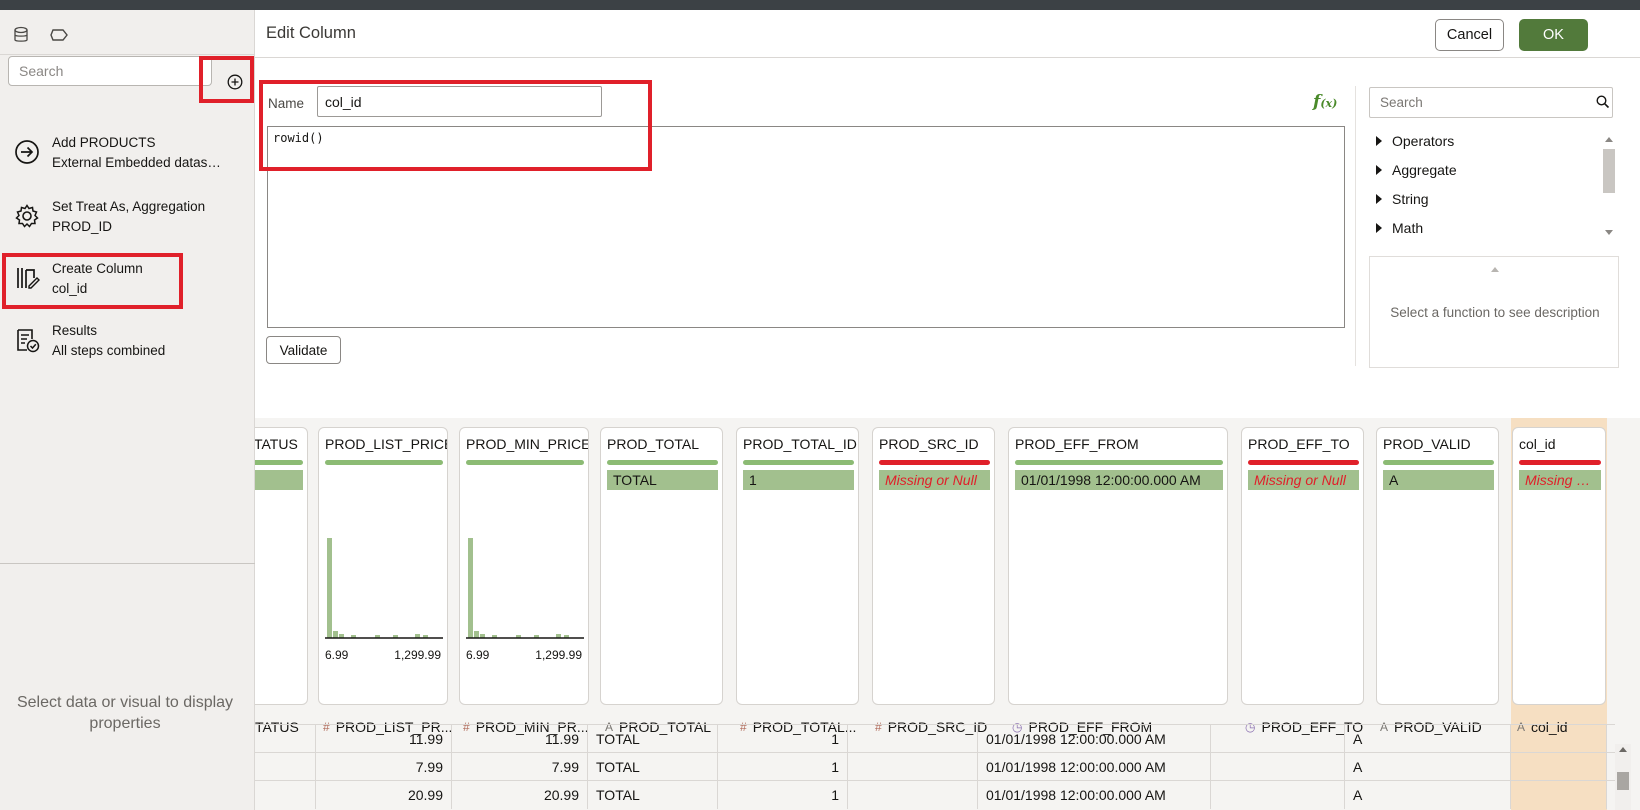  I want to click on step-title: Create Column, so click(97, 268).